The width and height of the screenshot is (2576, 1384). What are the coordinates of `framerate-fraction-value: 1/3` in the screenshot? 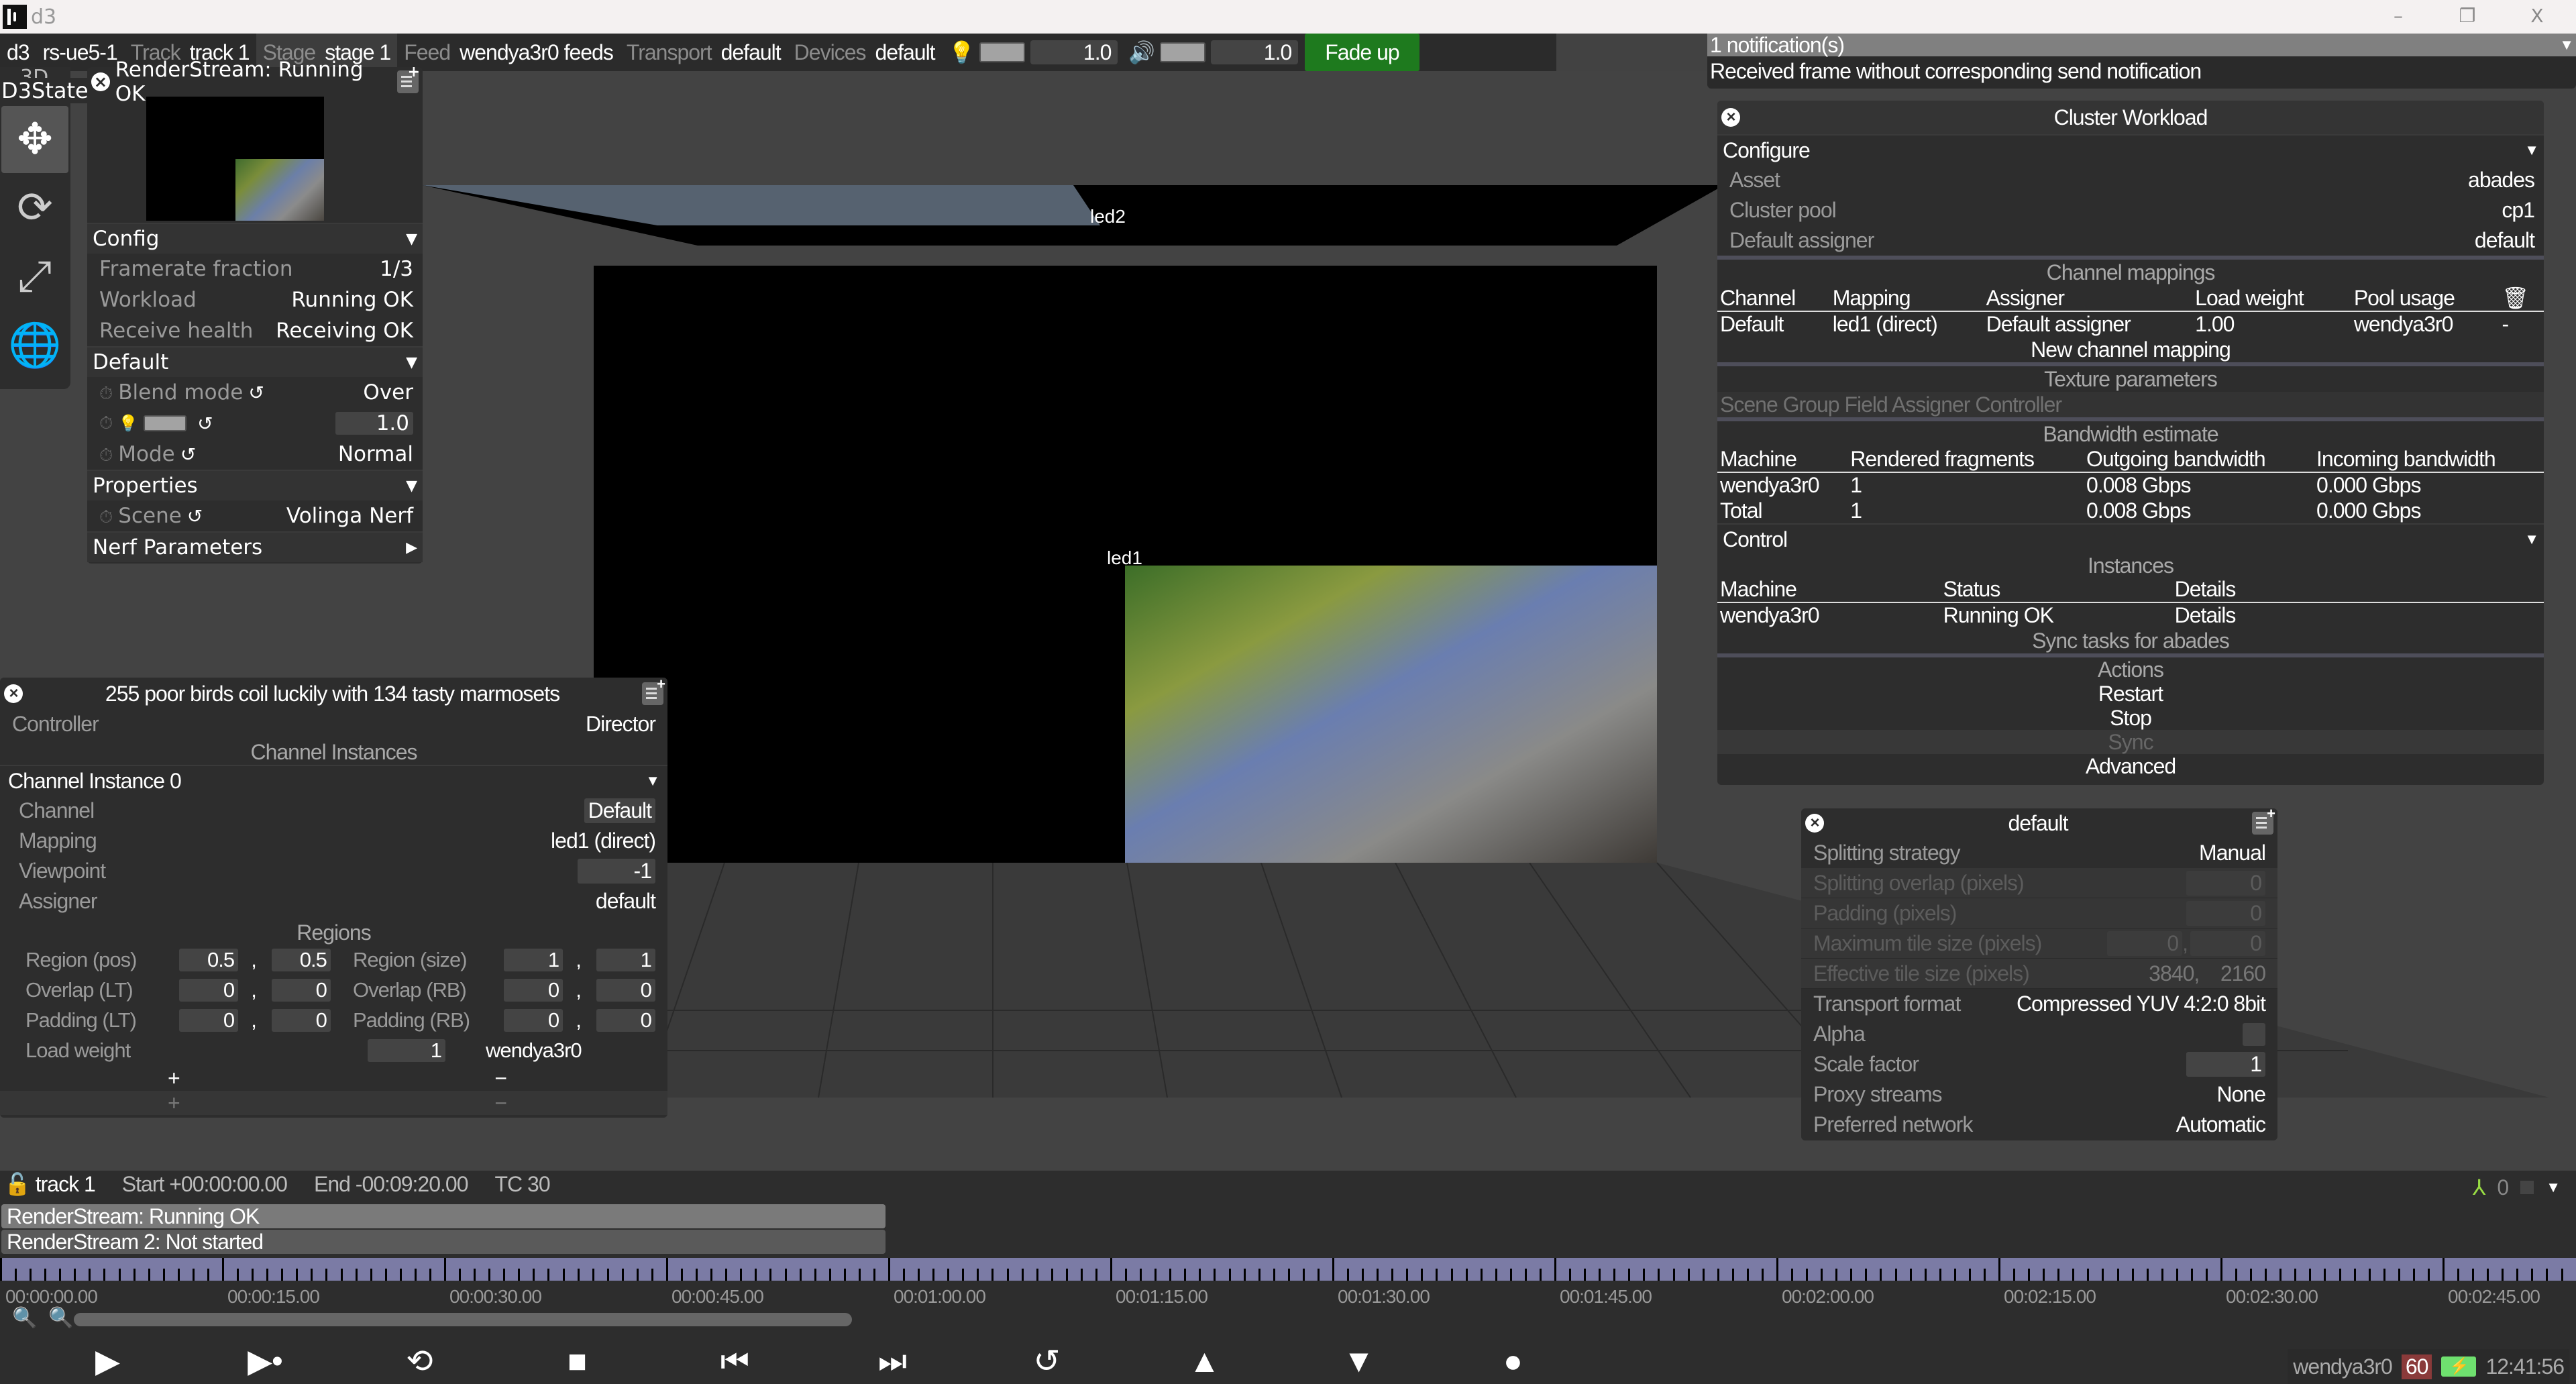 It's located at (396, 269).